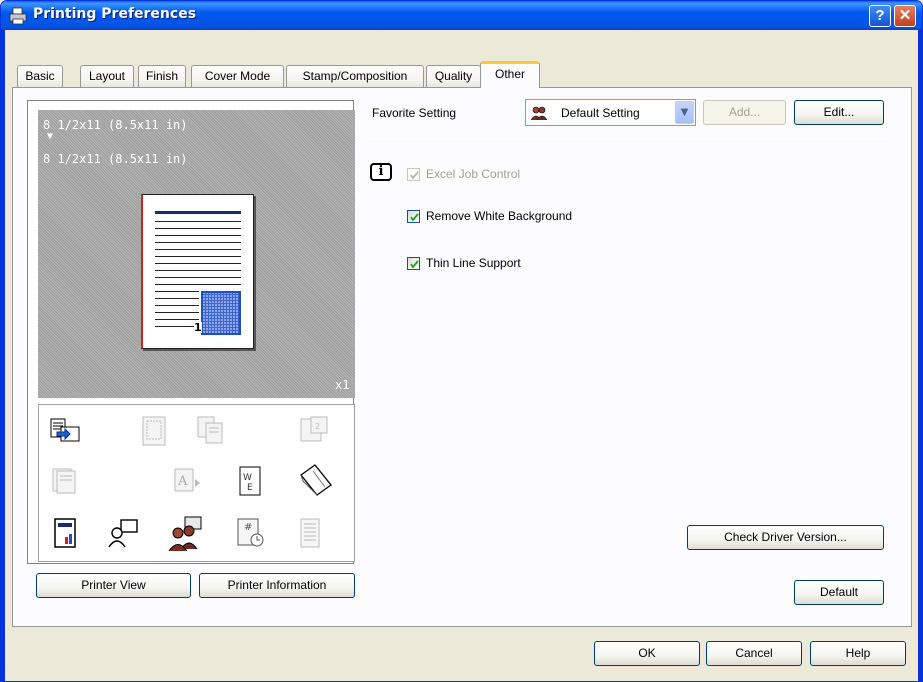 The height and width of the screenshot is (682, 923). I want to click on user-authentication-icon, so click(123, 533).